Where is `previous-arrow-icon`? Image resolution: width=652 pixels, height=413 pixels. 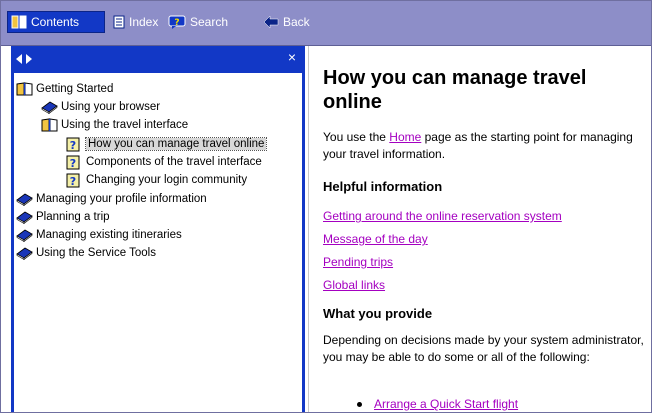 previous-arrow-icon is located at coordinates (19, 59).